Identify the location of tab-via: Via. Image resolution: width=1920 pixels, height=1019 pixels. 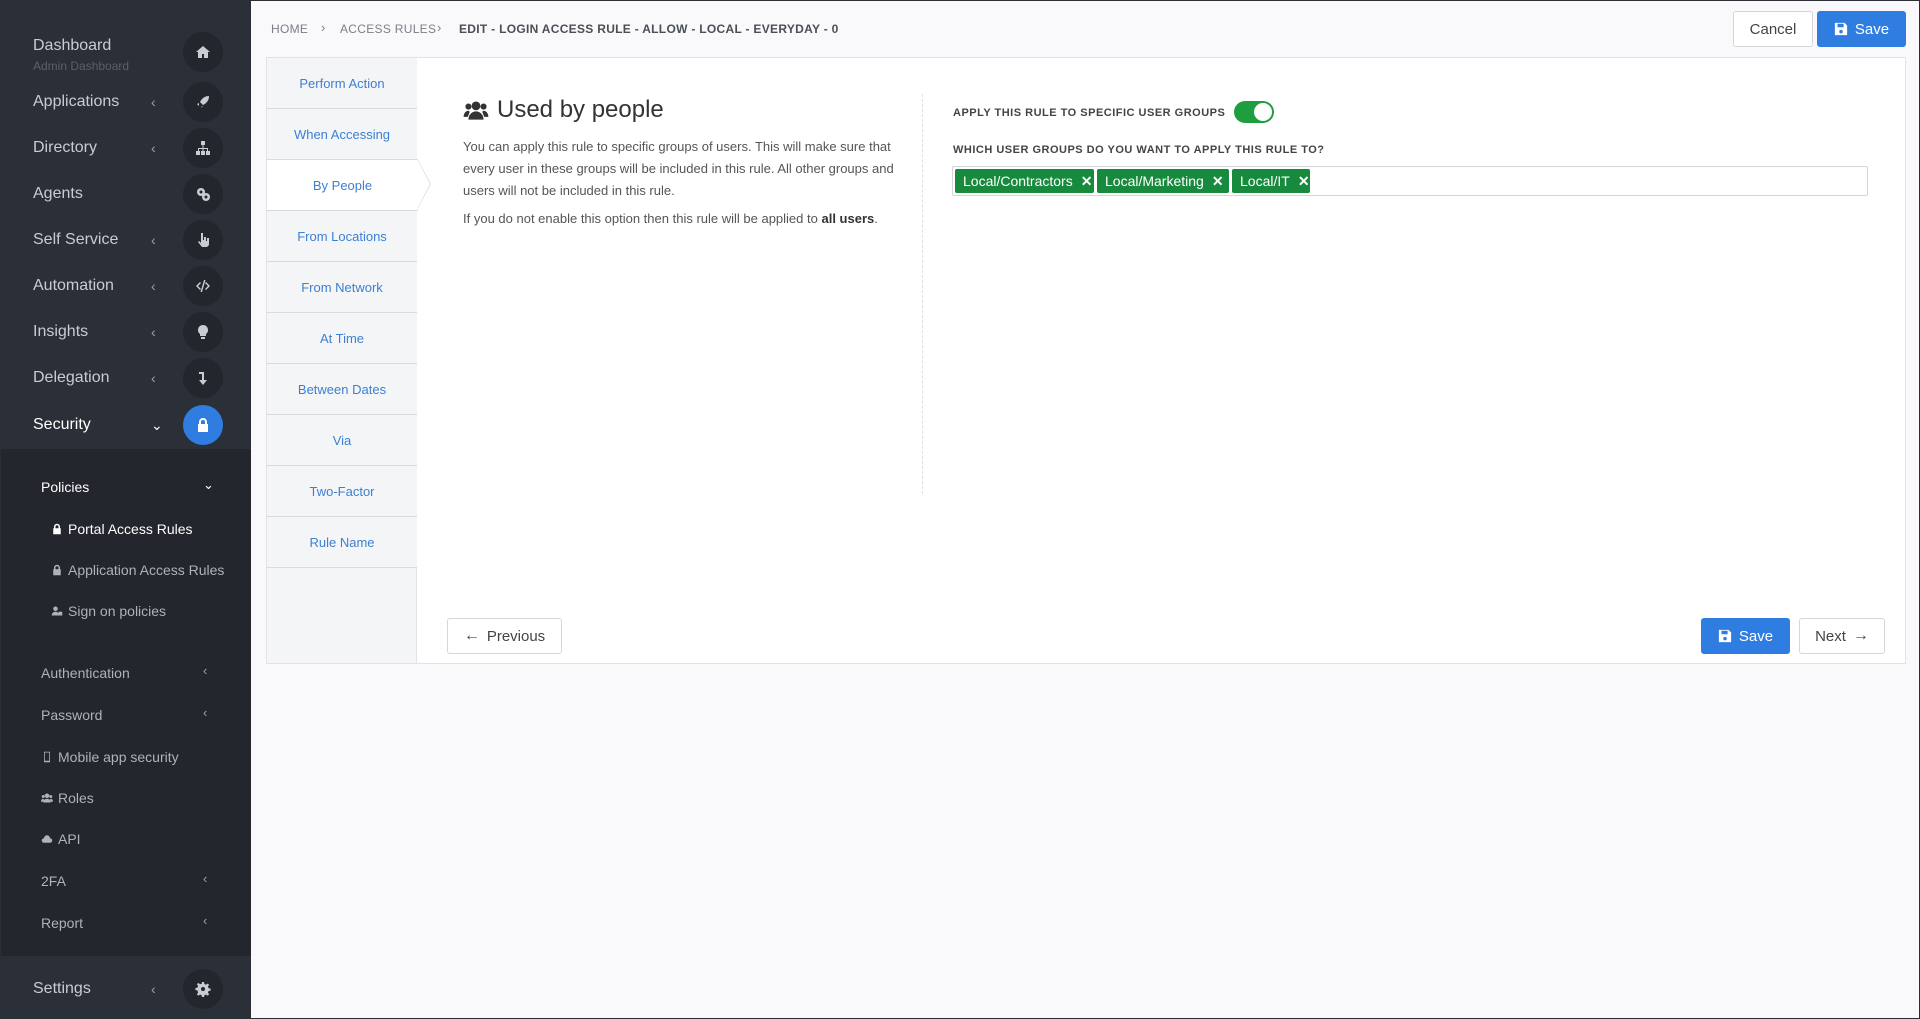
(342, 440).